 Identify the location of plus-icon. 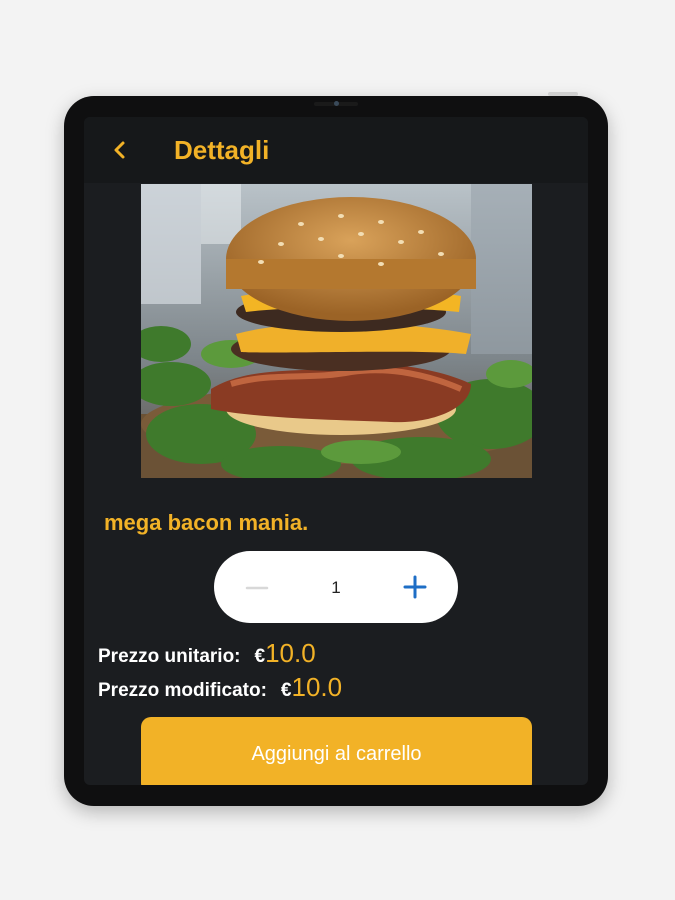
(415, 587).